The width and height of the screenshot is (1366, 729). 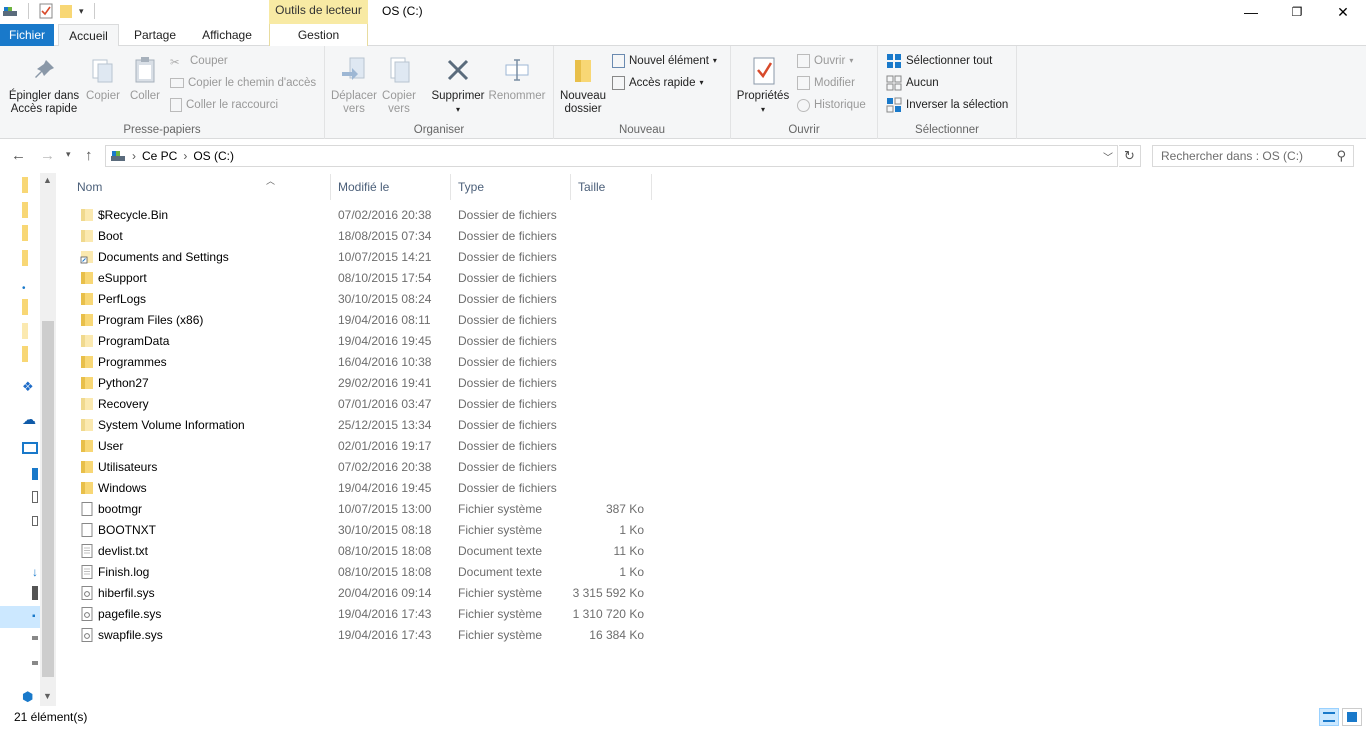 I want to click on column-header-name: Nom, so click(x=200, y=187).